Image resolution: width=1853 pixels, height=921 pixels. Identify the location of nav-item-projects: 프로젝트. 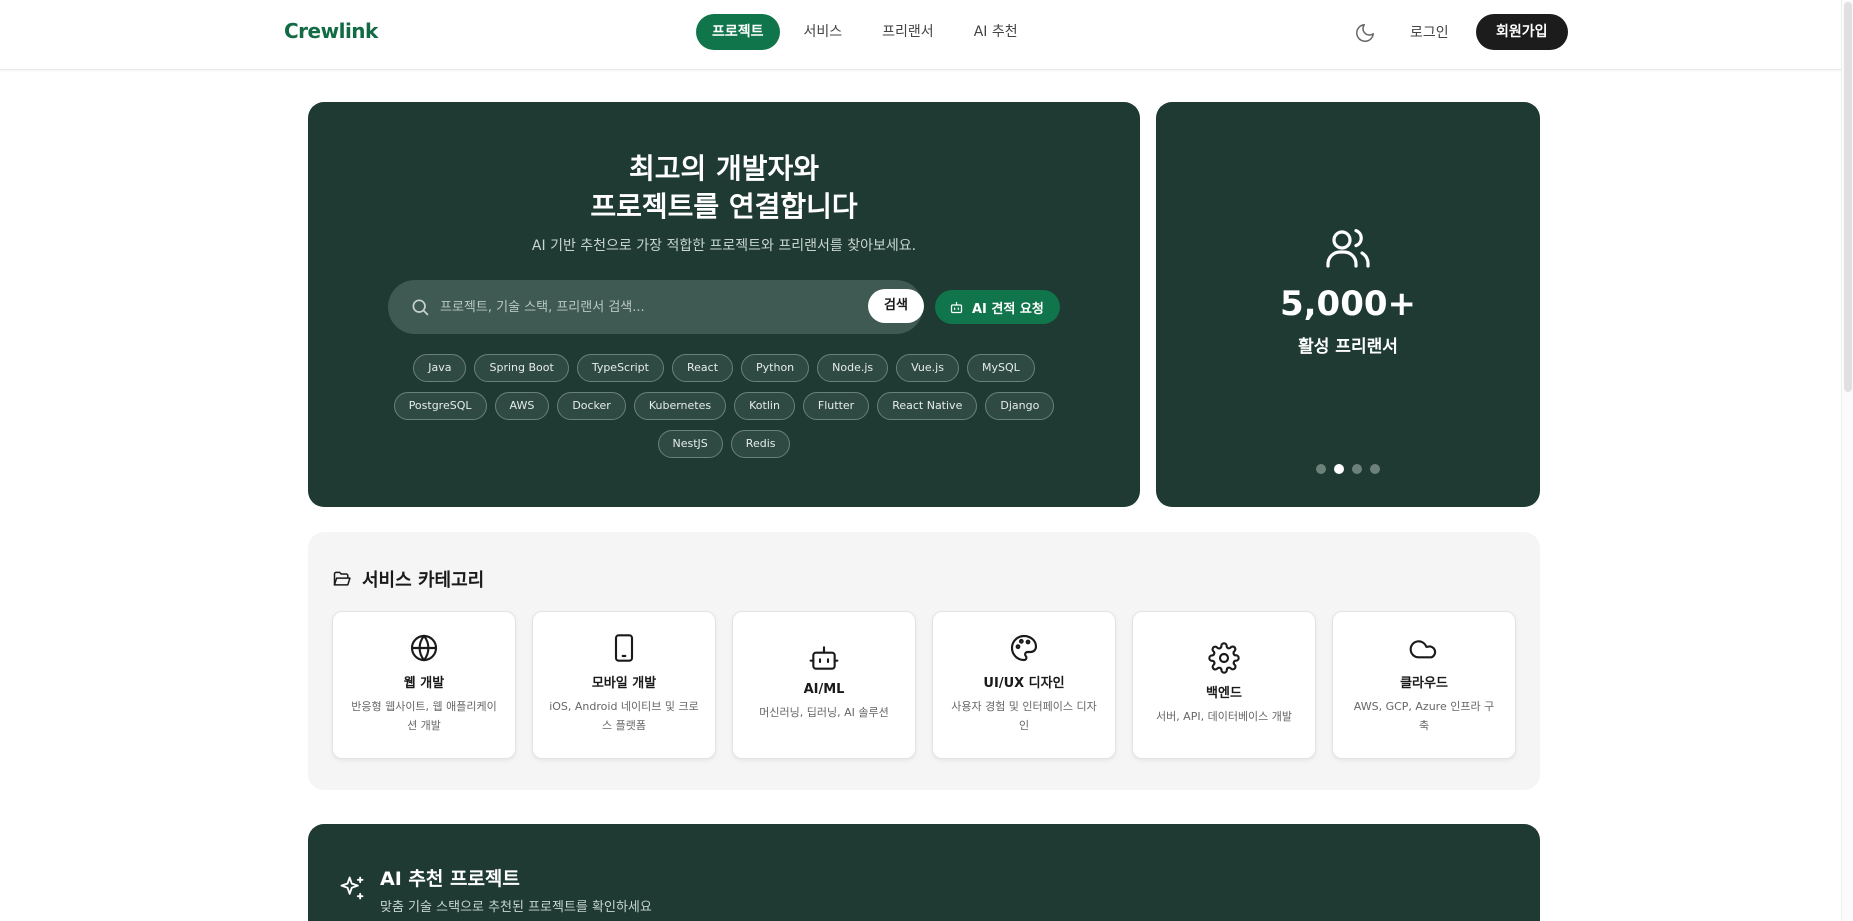
(738, 32).